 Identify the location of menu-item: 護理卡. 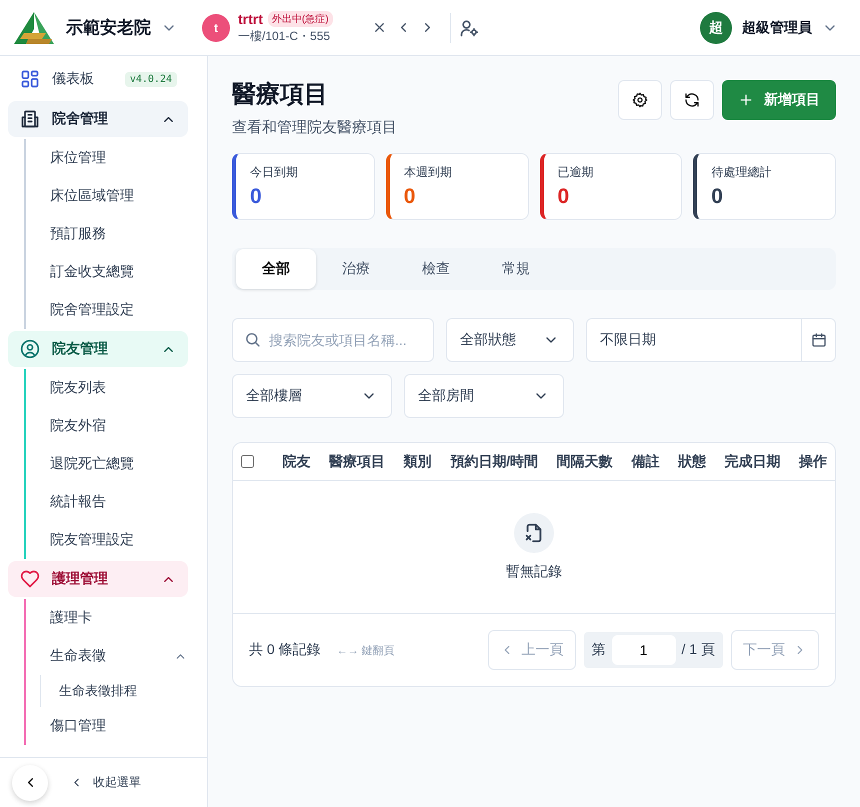
(118, 618).